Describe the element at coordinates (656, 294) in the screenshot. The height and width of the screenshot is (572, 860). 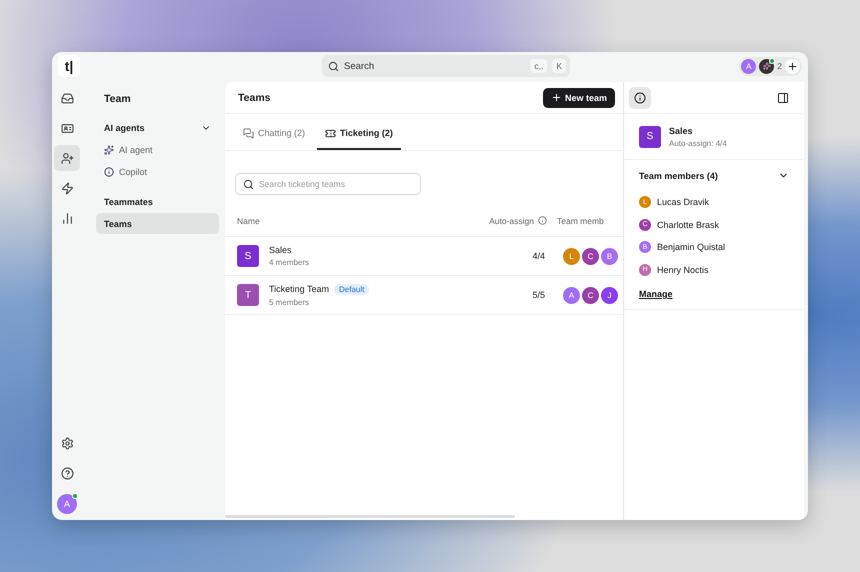
I see `manage-link: Manage` at that location.